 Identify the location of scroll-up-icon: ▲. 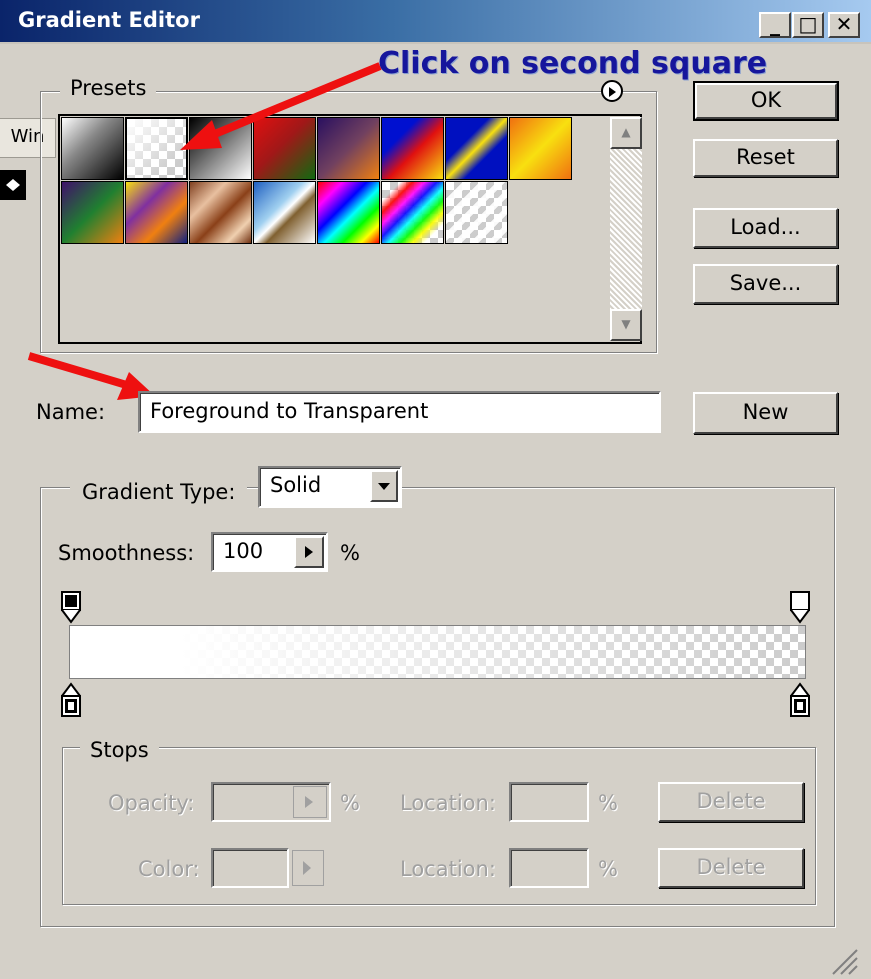
(626, 132).